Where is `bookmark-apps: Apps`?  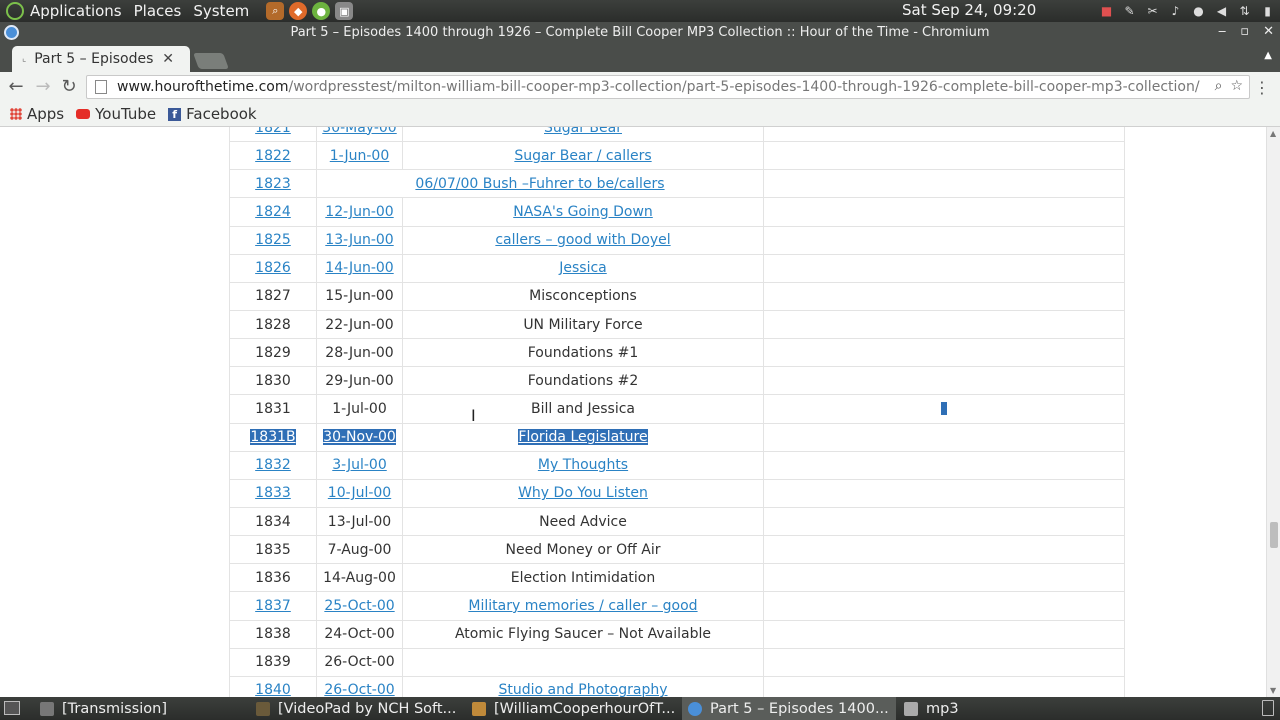 bookmark-apps: Apps is located at coordinates (37, 114).